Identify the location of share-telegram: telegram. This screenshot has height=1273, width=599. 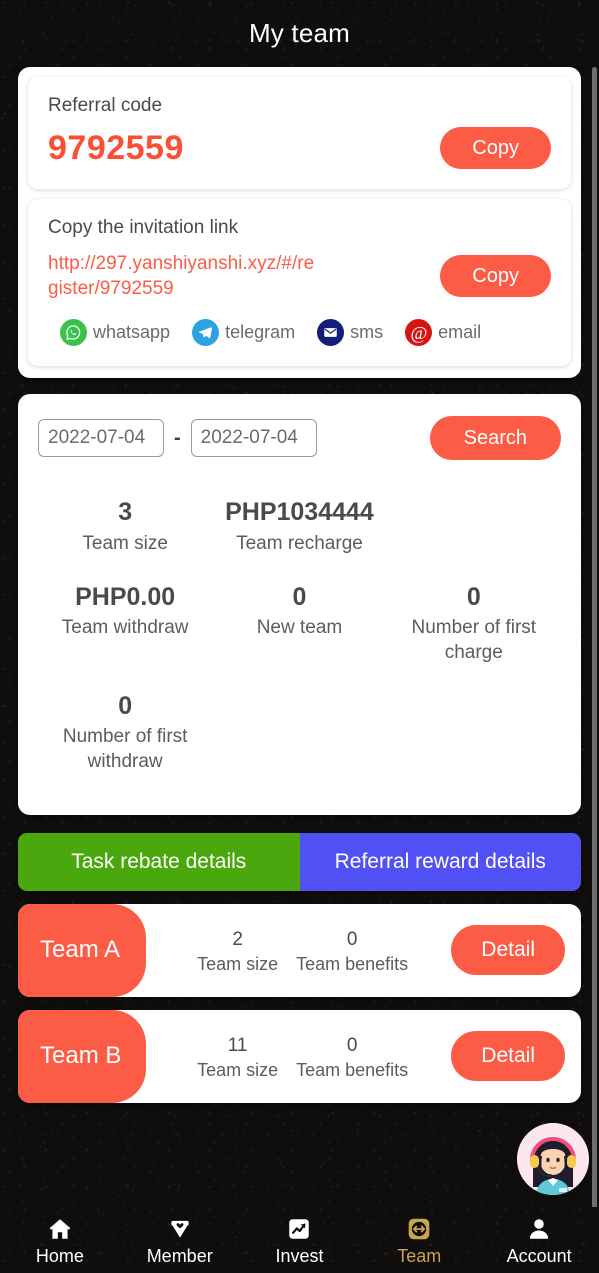
(244, 333).